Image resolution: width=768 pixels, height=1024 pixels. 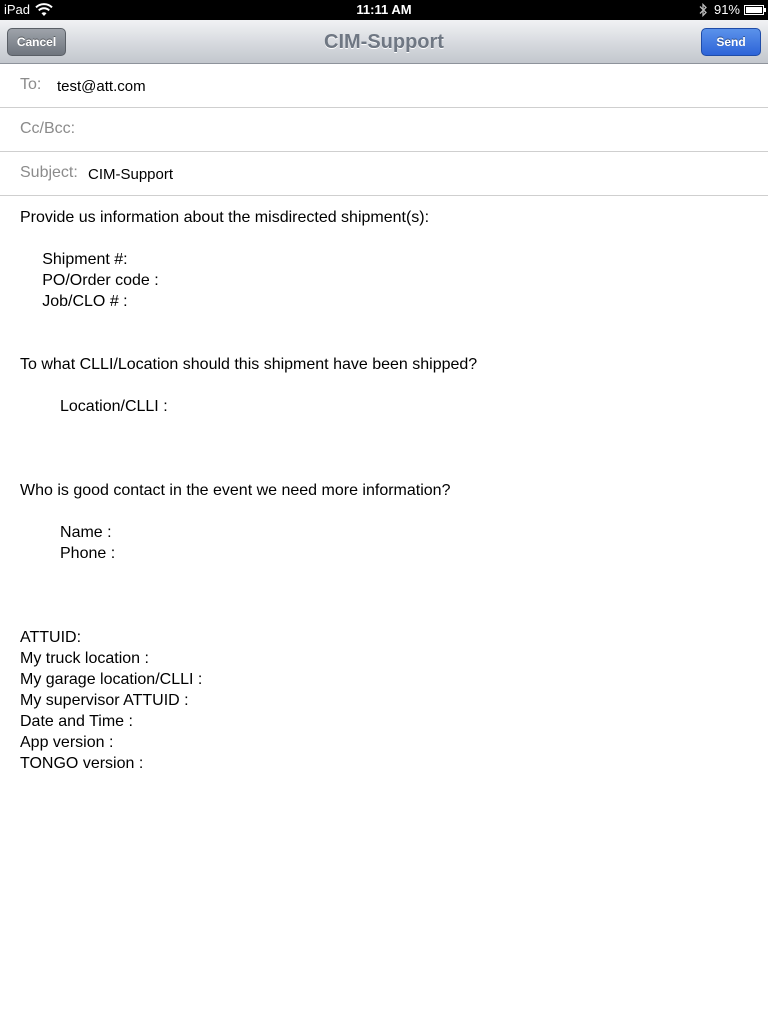 I want to click on compose-title: CIM-Support, so click(x=384, y=42).